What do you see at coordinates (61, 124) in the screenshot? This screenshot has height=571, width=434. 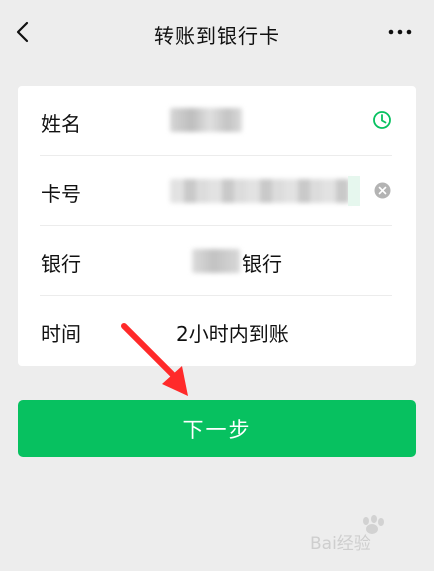 I see `name-label: 姓名` at bounding box center [61, 124].